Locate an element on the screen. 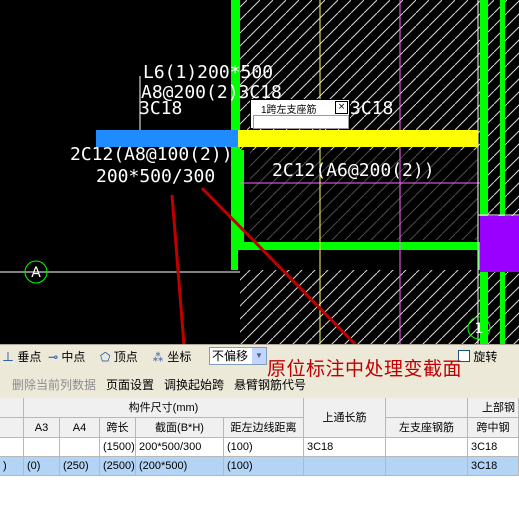 The height and width of the screenshot is (505, 519). table-row-2-a4: (250) is located at coordinates (80, 466).